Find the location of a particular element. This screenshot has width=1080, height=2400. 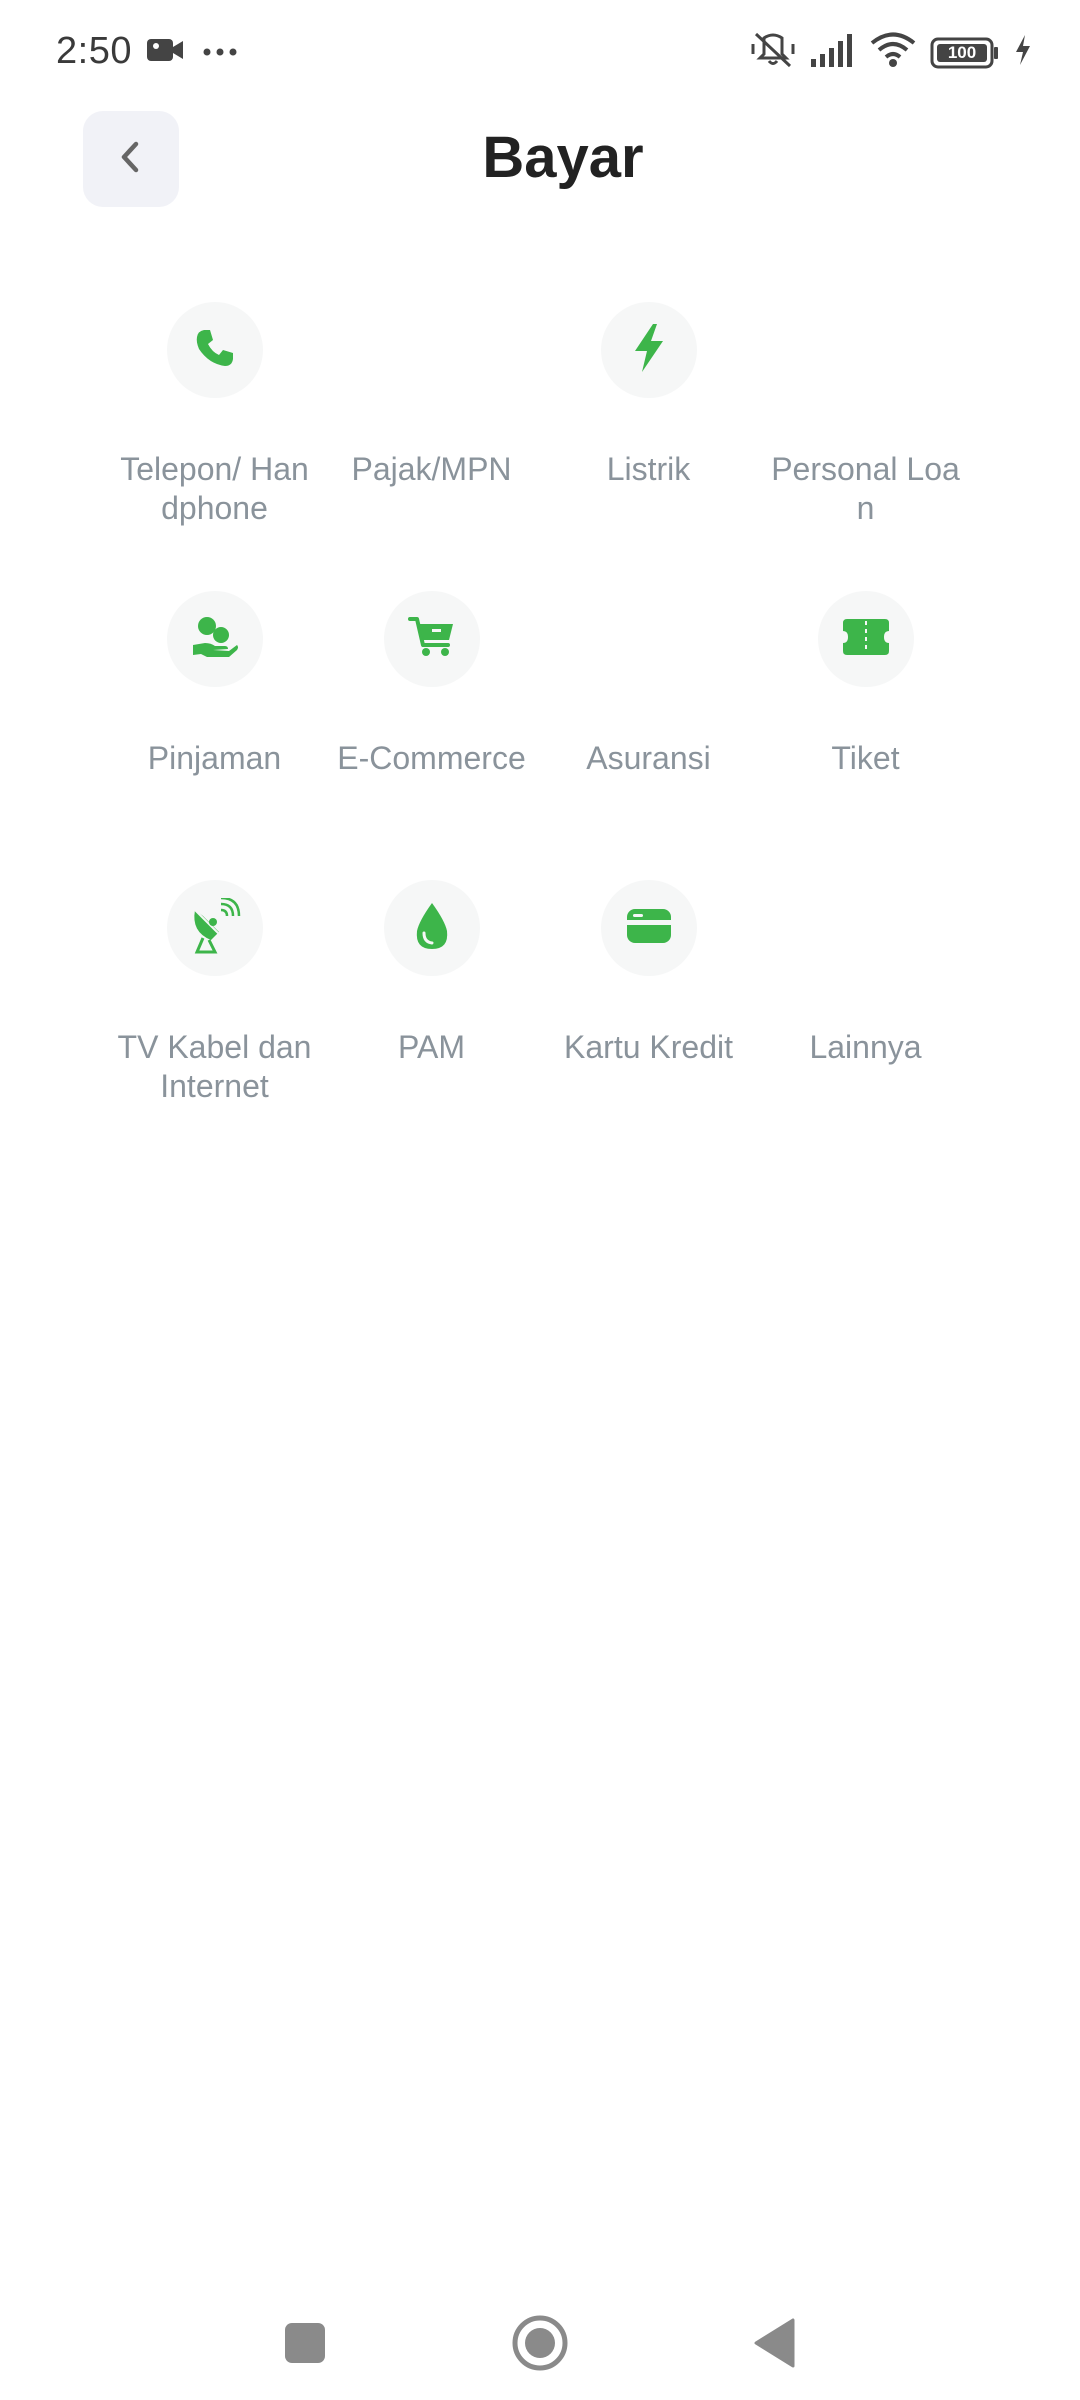

menu-label: TV Kabel dan Internet is located at coordinates (214, 1066).